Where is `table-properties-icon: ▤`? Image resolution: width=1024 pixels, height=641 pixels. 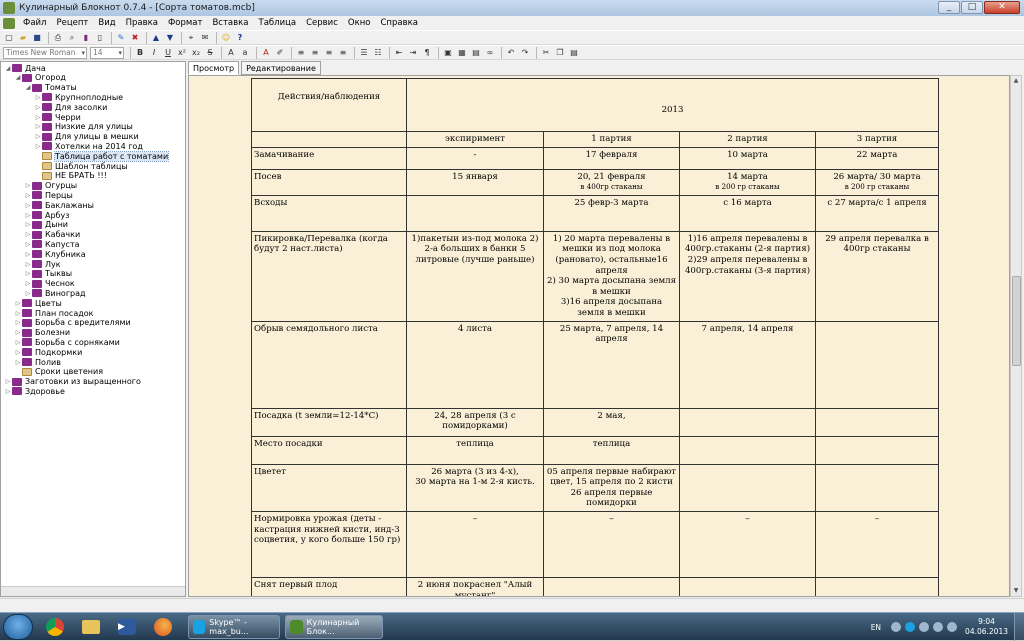 table-properties-icon: ▤ is located at coordinates (476, 53).